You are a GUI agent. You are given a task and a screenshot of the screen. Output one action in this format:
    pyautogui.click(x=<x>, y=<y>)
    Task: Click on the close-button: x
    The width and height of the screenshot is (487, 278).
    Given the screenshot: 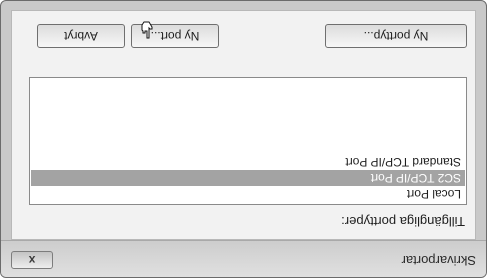 What is the action you would take?
    pyautogui.click(x=32, y=260)
    